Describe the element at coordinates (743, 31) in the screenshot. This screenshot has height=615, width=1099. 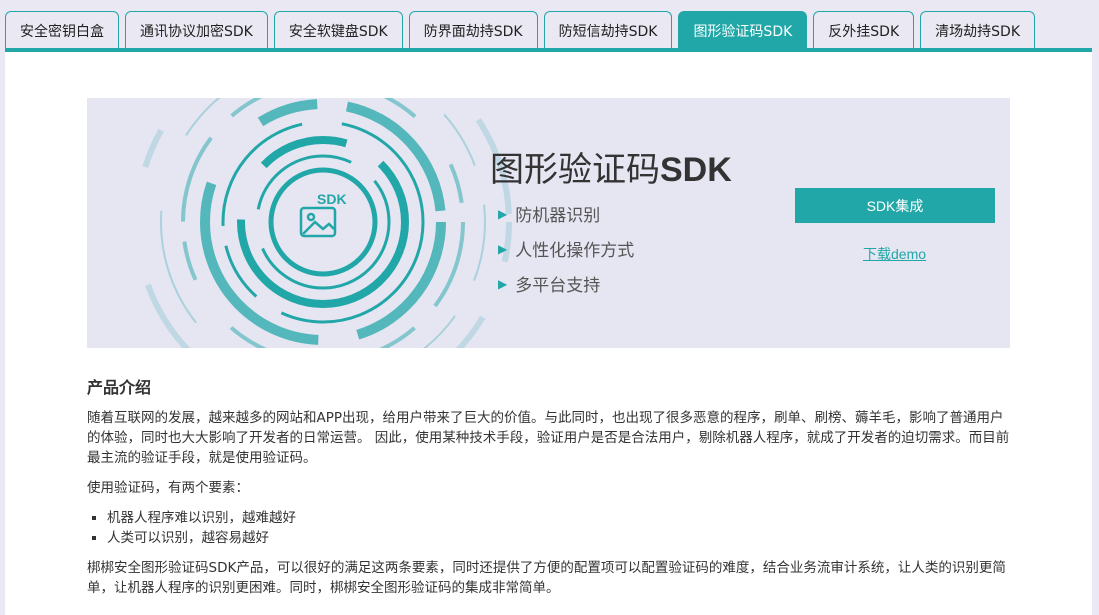
I see `tab-captcha-sdk: 图形验证码SDK` at that location.